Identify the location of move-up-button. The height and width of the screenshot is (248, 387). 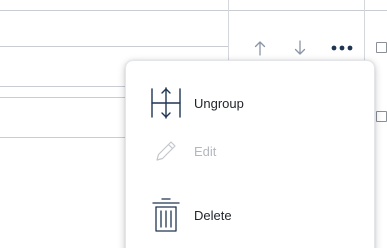
(260, 48).